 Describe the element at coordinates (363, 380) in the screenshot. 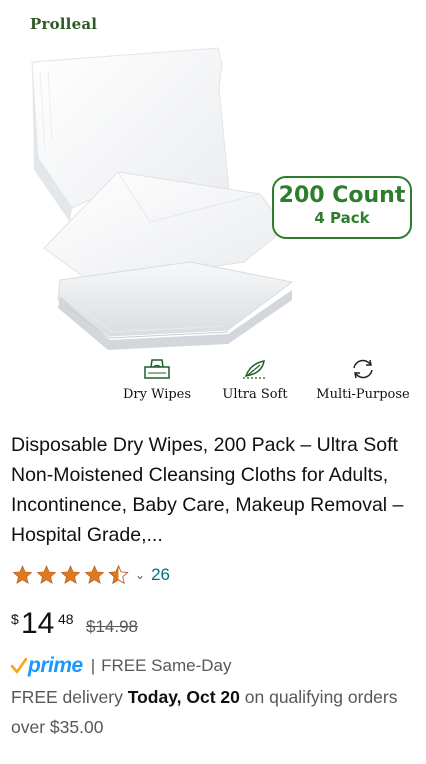

I see `feature-multi-purpose: Multi-Purpose` at that location.